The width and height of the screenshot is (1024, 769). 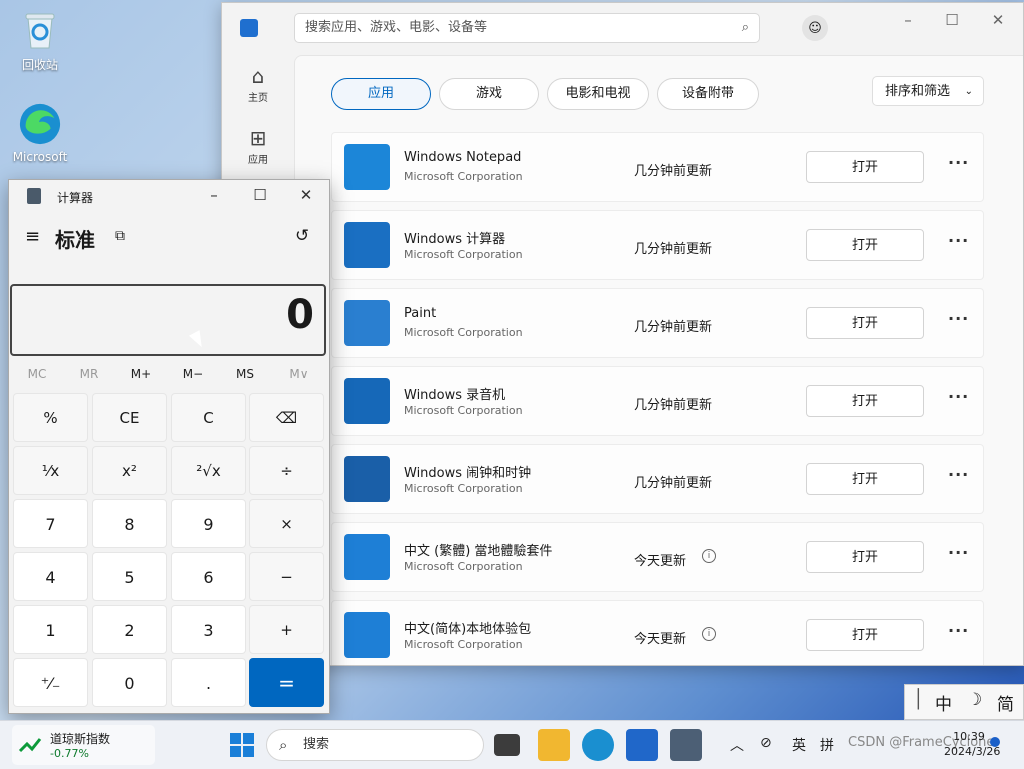 I want to click on digit-7-button: 7, so click(x=50, y=523).